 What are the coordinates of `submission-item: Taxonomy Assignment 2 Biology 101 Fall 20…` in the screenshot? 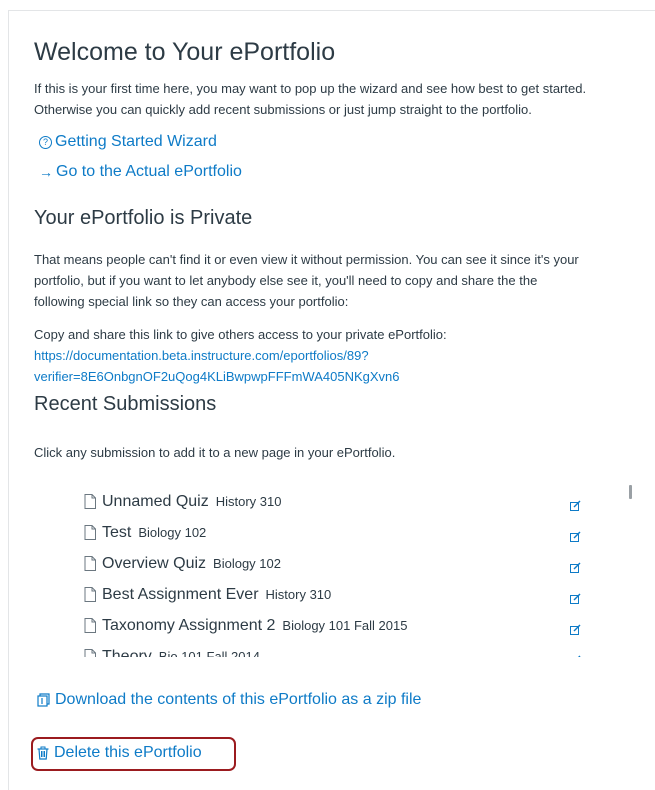 It's located at (319, 625).